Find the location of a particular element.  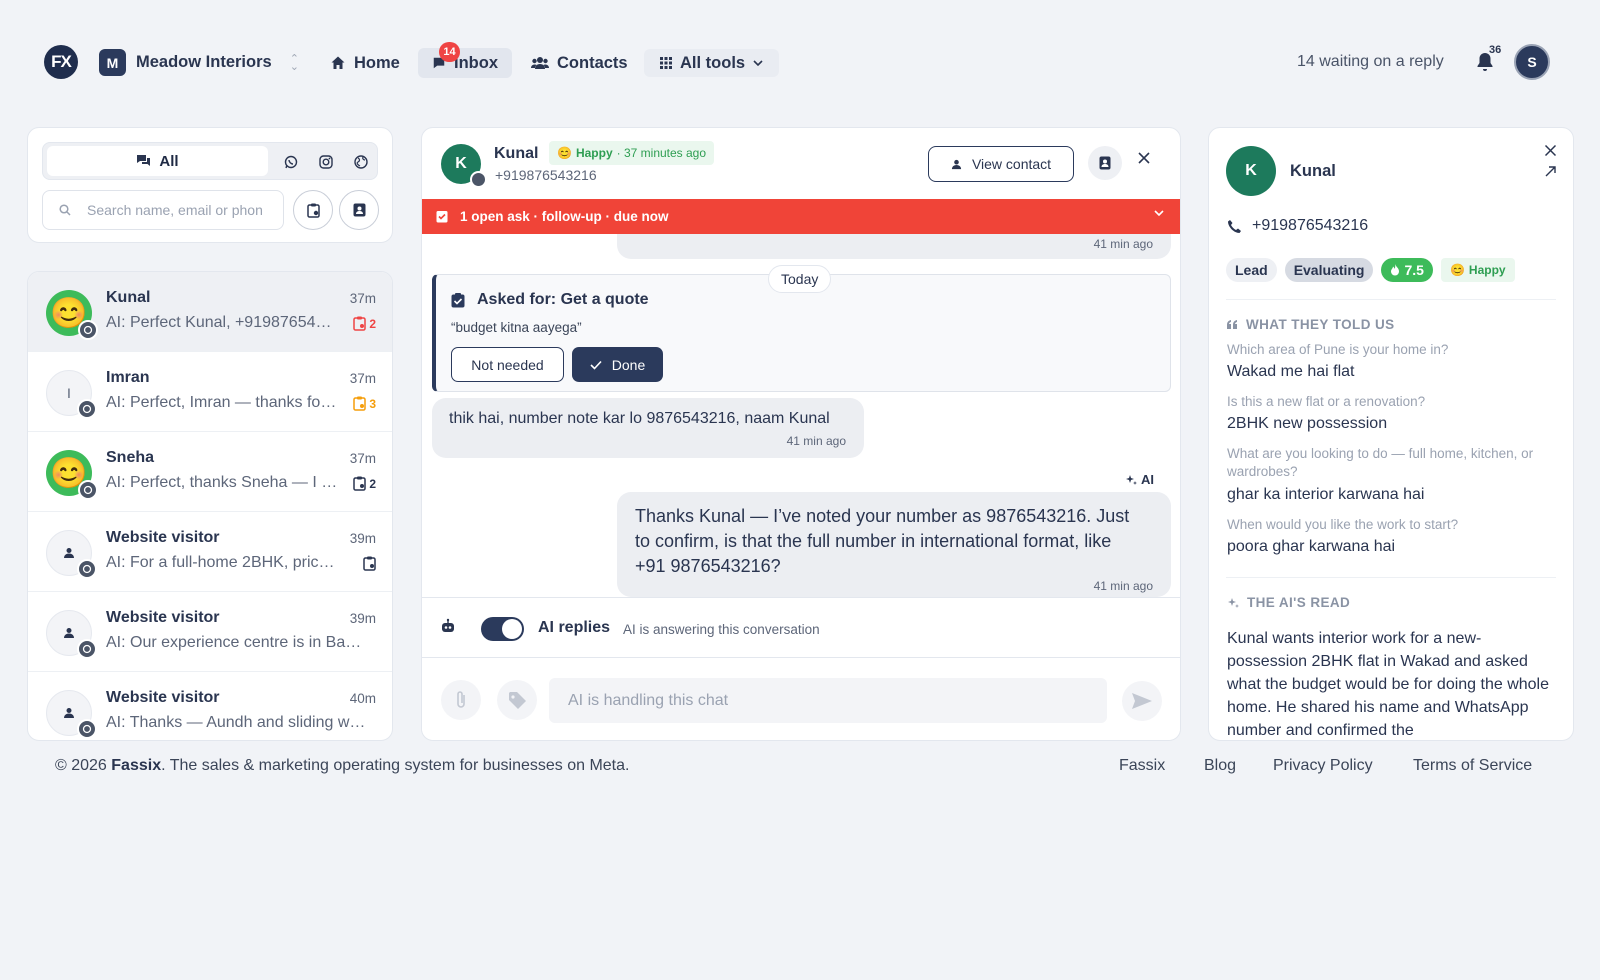

chat-contact-avatar: K is located at coordinates (464, 166).